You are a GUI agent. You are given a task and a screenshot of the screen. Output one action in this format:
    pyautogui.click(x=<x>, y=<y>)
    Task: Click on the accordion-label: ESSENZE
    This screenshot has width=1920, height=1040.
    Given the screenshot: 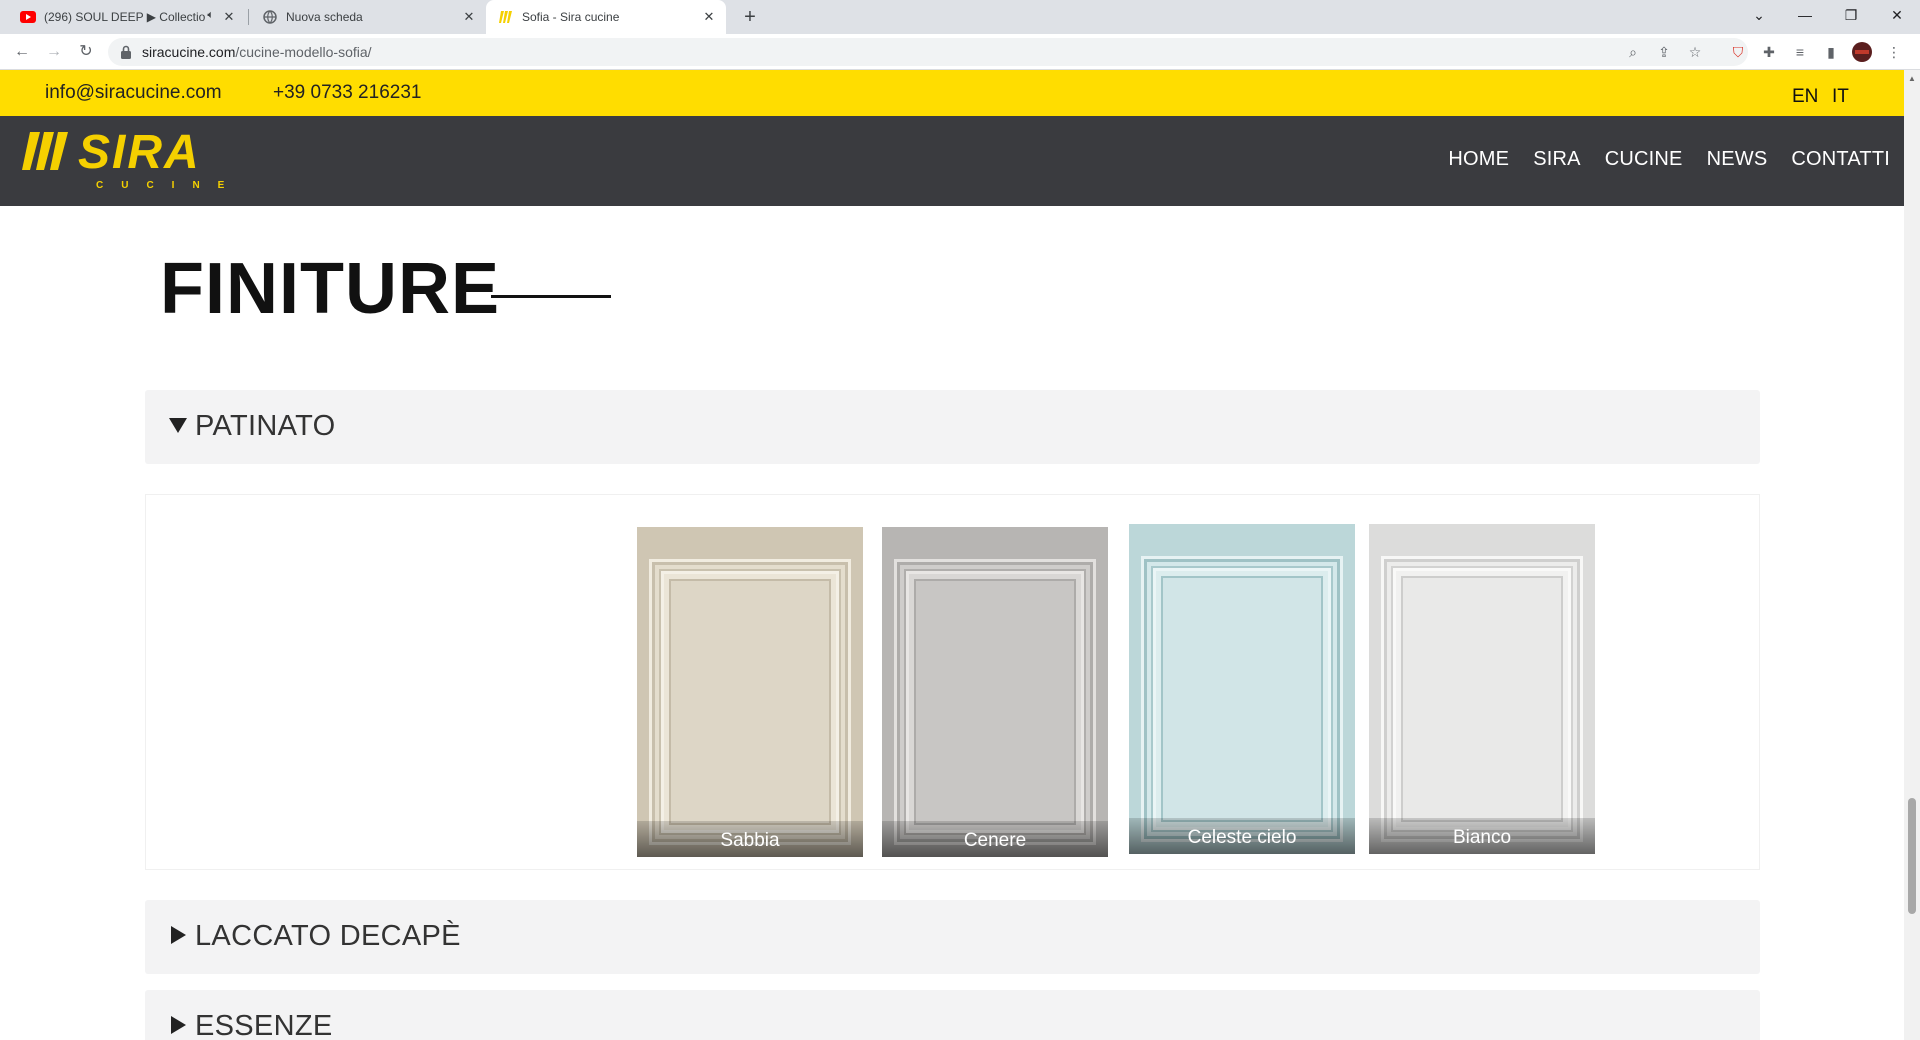 What is the action you would take?
    pyautogui.click(x=264, y=1025)
    